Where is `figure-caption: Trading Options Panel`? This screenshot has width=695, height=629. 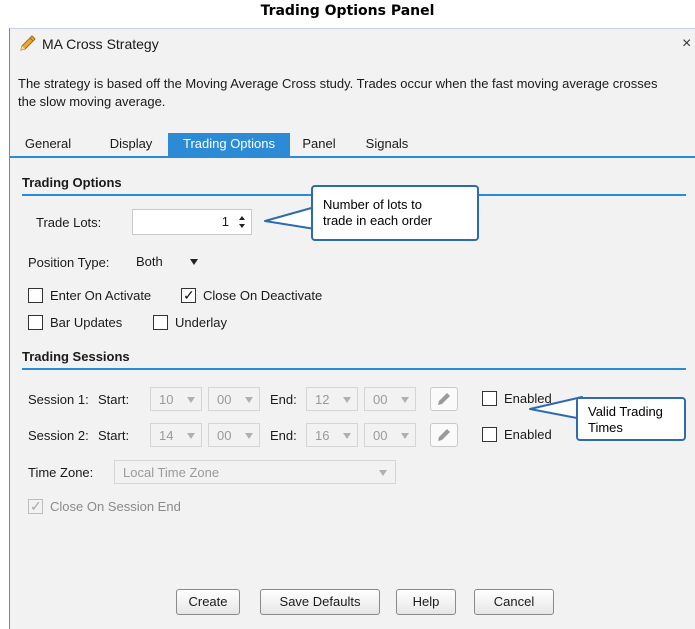 figure-caption: Trading Options Panel is located at coordinates (347, 11).